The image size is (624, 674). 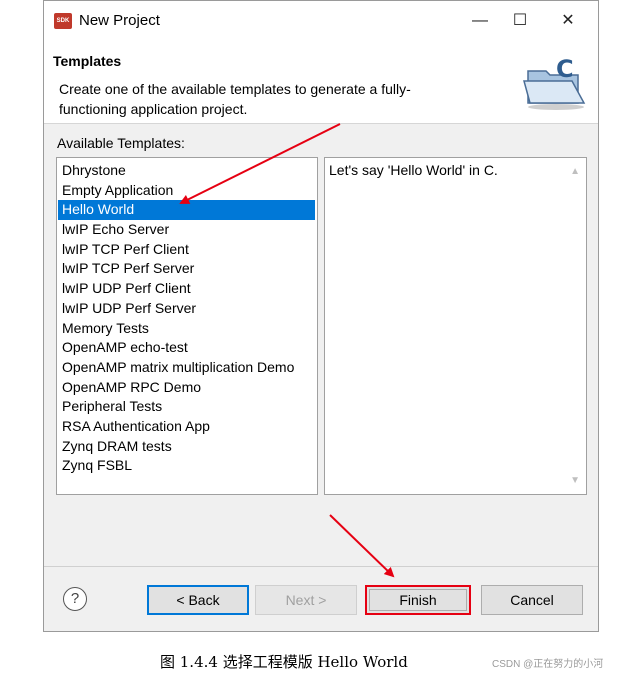 What do you see at coordinates (186, 348) in the screenshot?
I see `template-item: OpenAMP echo-test` at bounding box center [186, 348].